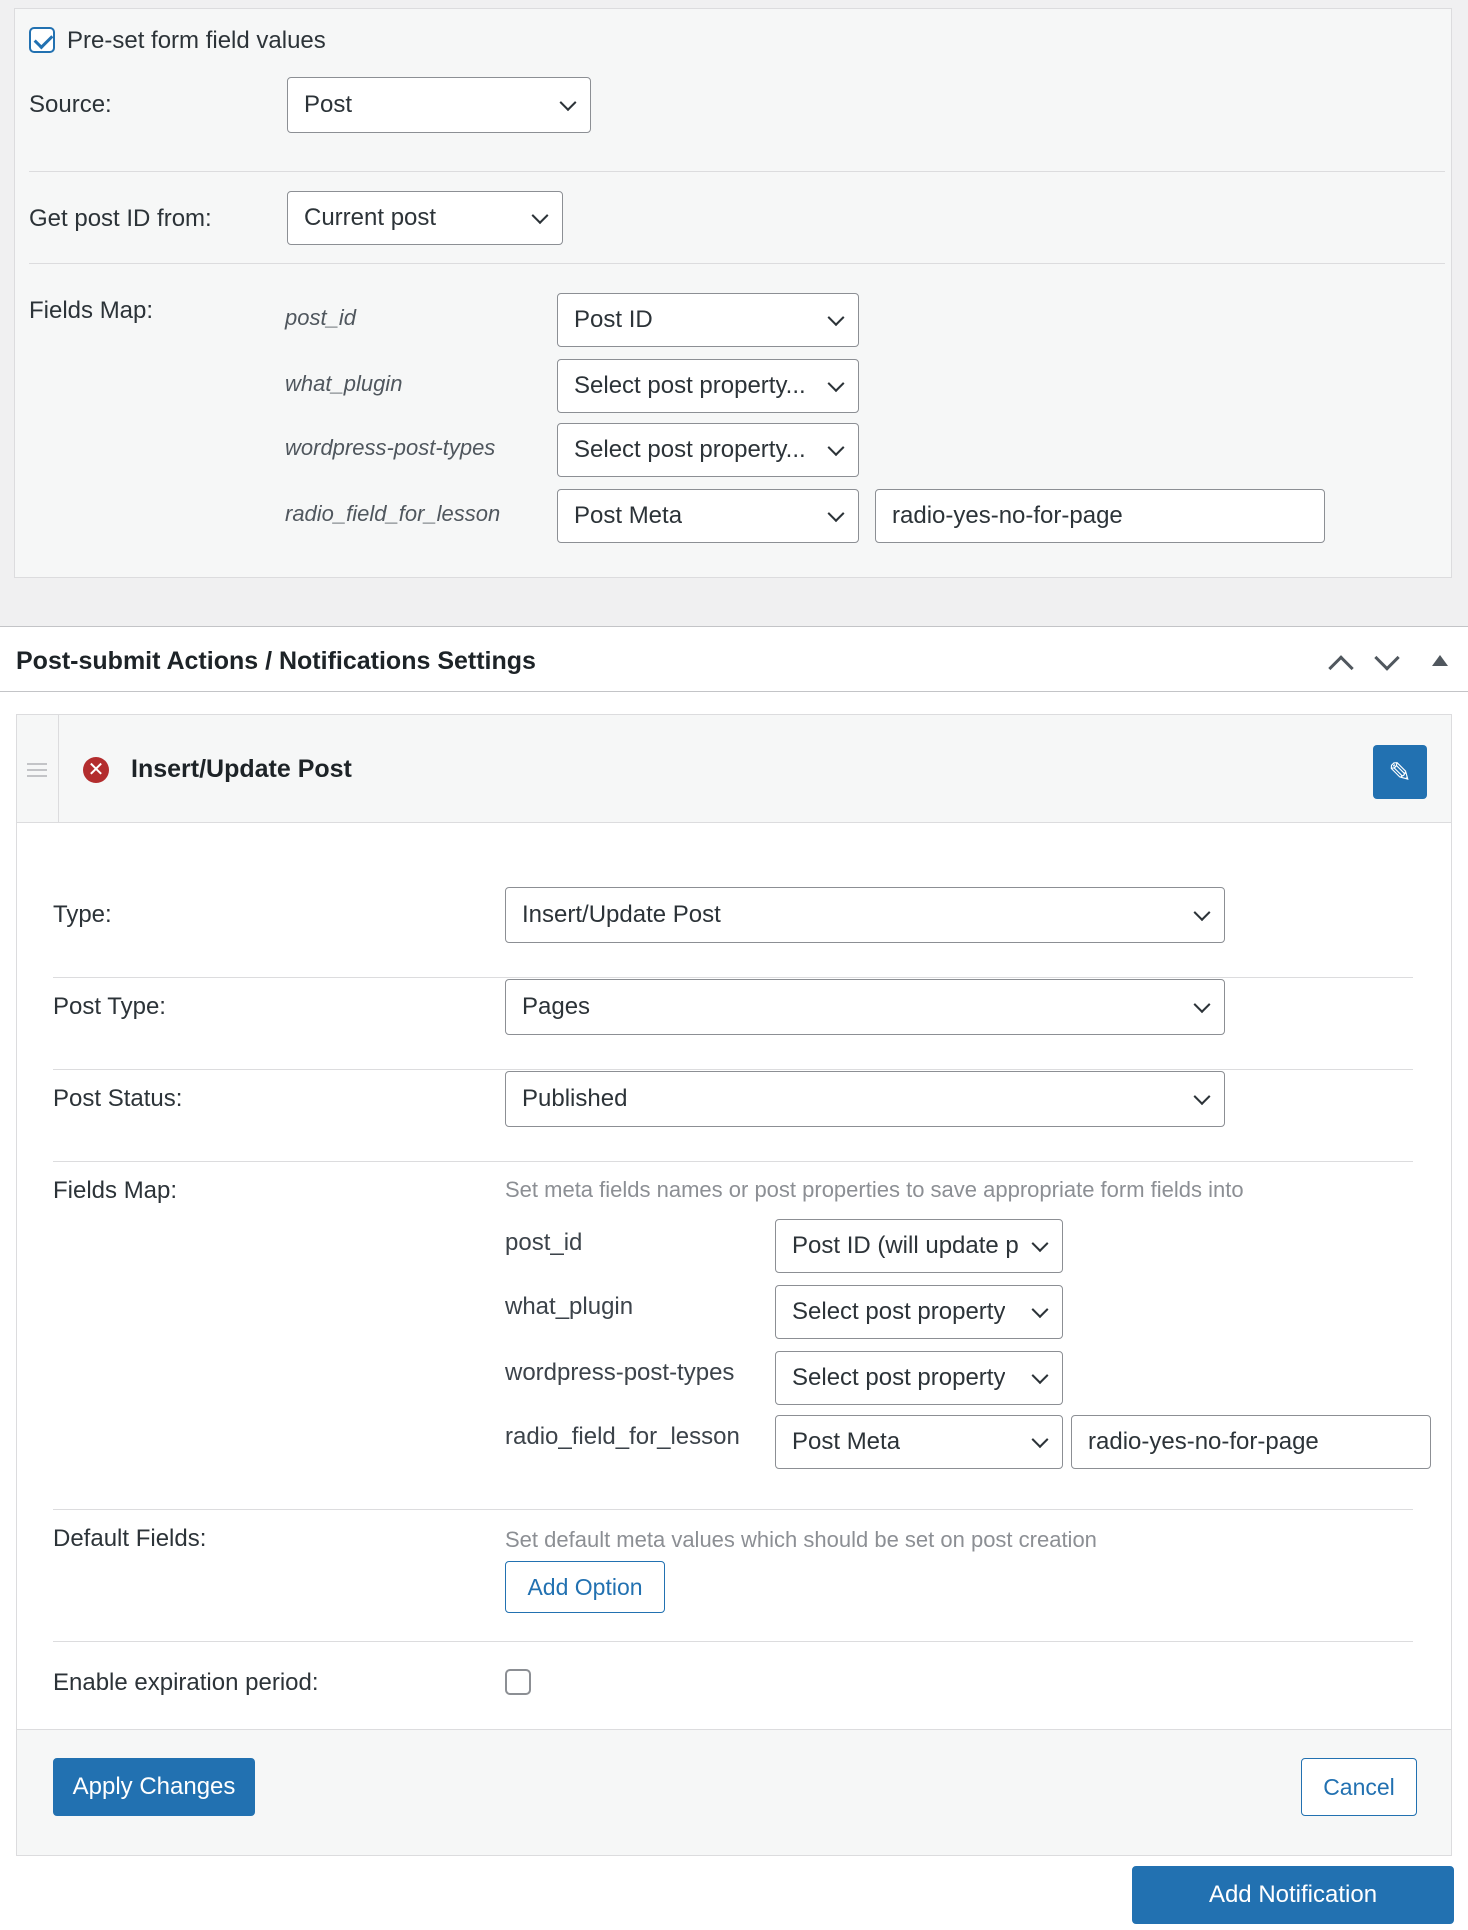  Describe the element at coordinates (154, 1787) in the screenshot. I see `apply-changes-button: Apply Changes` at that location.